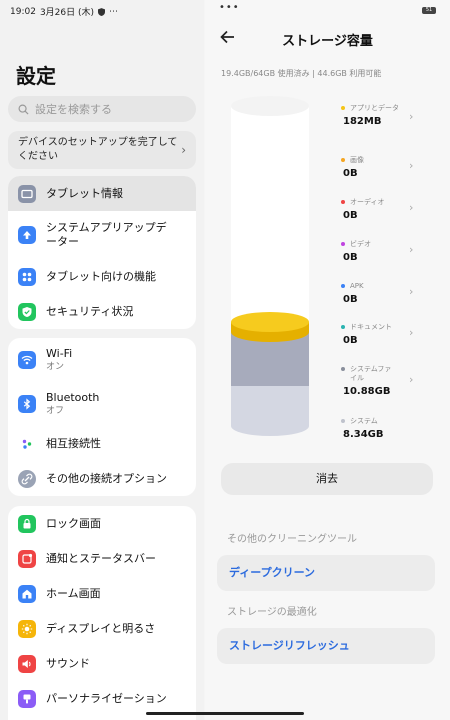 This screenshot has width=450, height=720. I want to click on search-icon, so click(23, 109).